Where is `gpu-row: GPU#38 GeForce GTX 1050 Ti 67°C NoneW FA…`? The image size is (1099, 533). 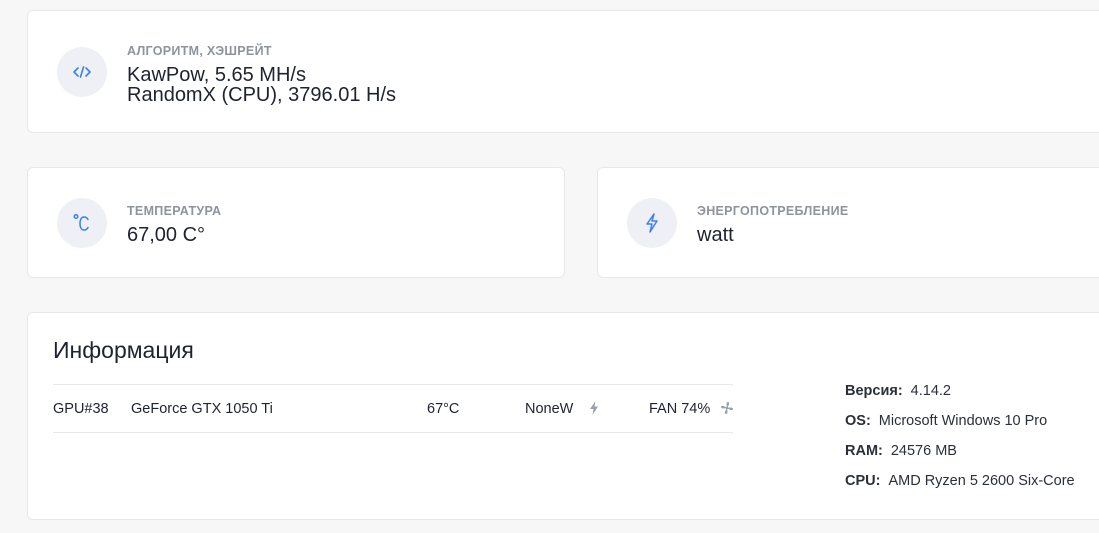 gpu-row: GPU#38 GeForce GTX 1050 Ti 67°C NoneW FA… is located at coordinates (393, 408).